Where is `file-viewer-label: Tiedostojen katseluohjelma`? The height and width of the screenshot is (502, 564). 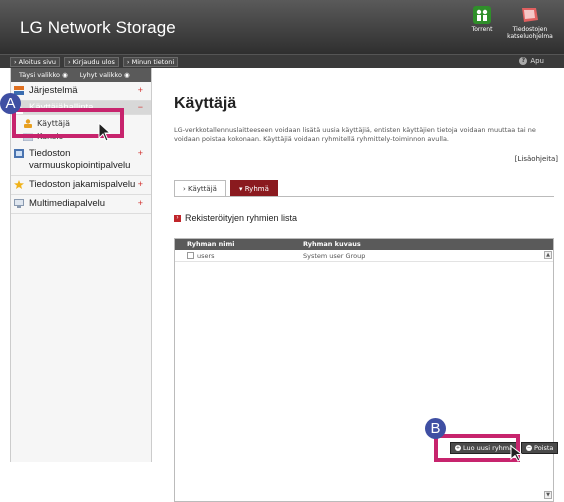
file-viewer-label: Tiedostojen katseluohjelma is located at coordinates (530, 33).